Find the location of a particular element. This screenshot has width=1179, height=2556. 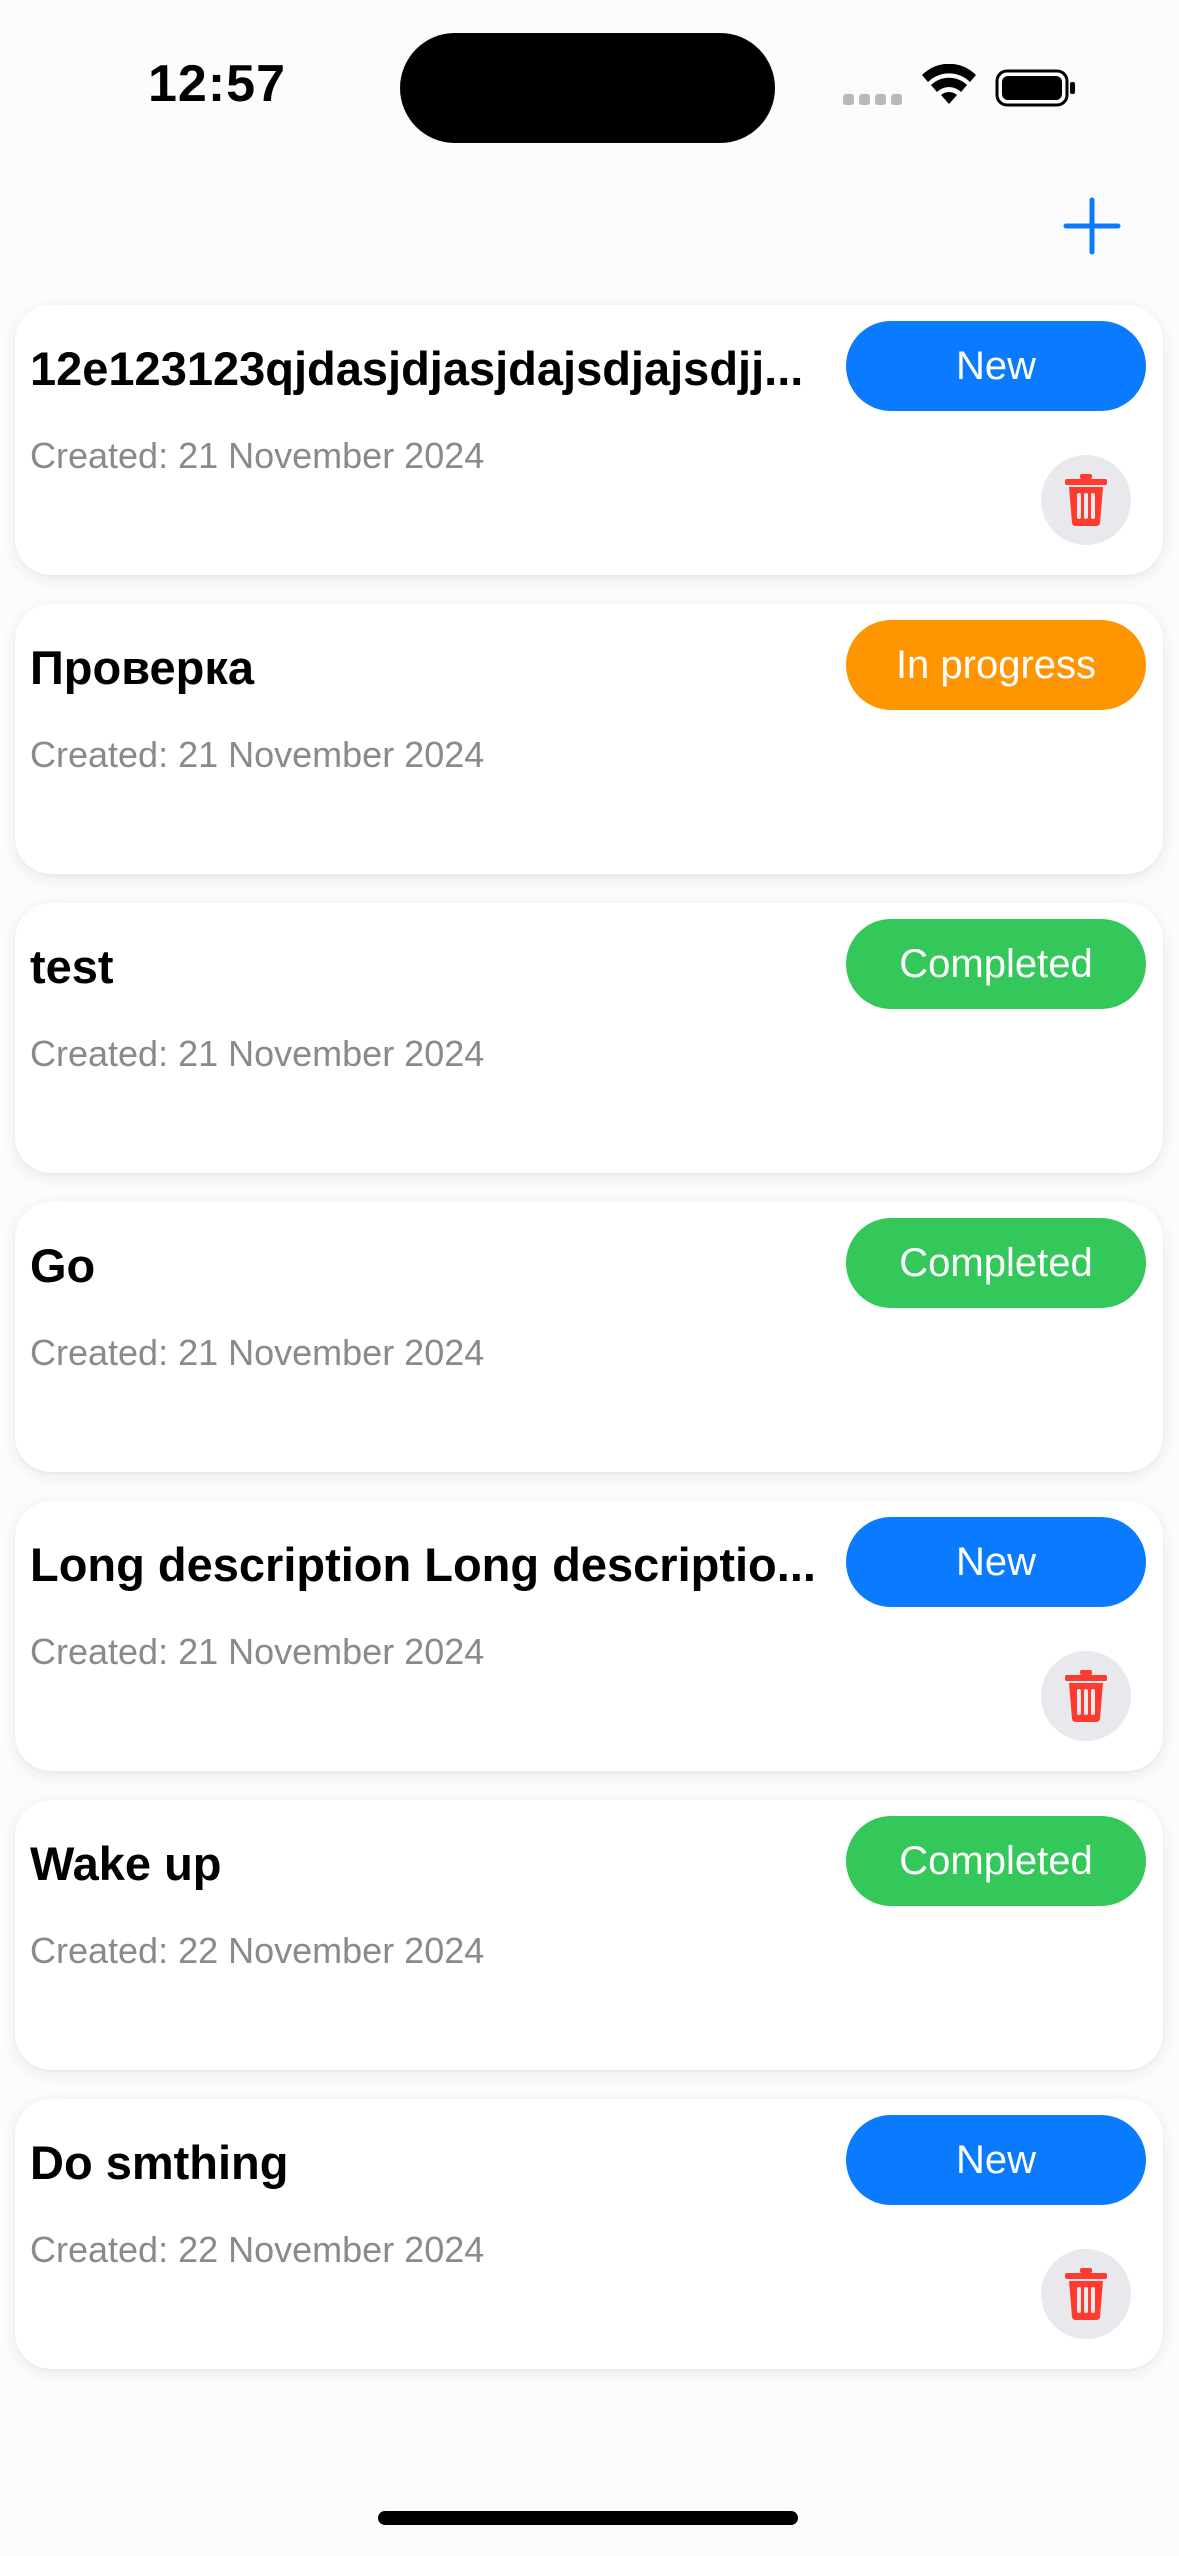

task-card: Go Created: 21 November 2024 Completed is located at coordinates (589, 1337).